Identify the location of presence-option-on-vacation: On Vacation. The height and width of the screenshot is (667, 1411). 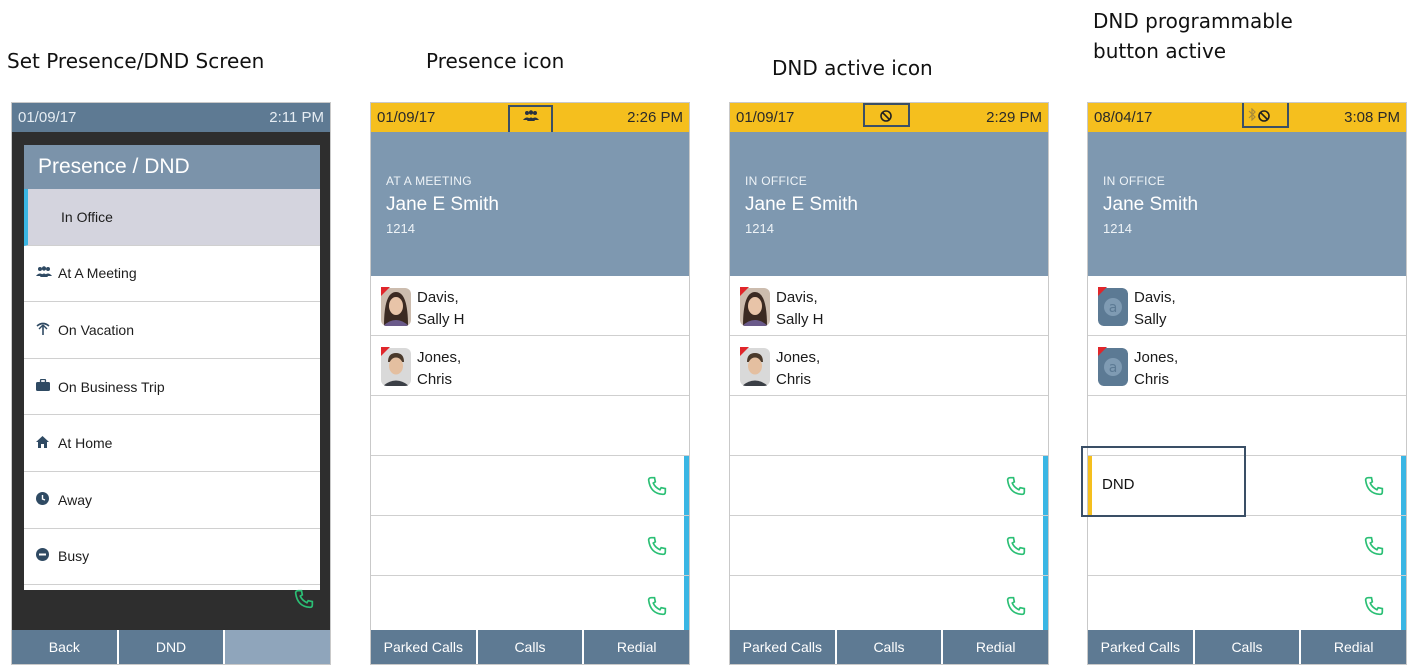
(172, 330).